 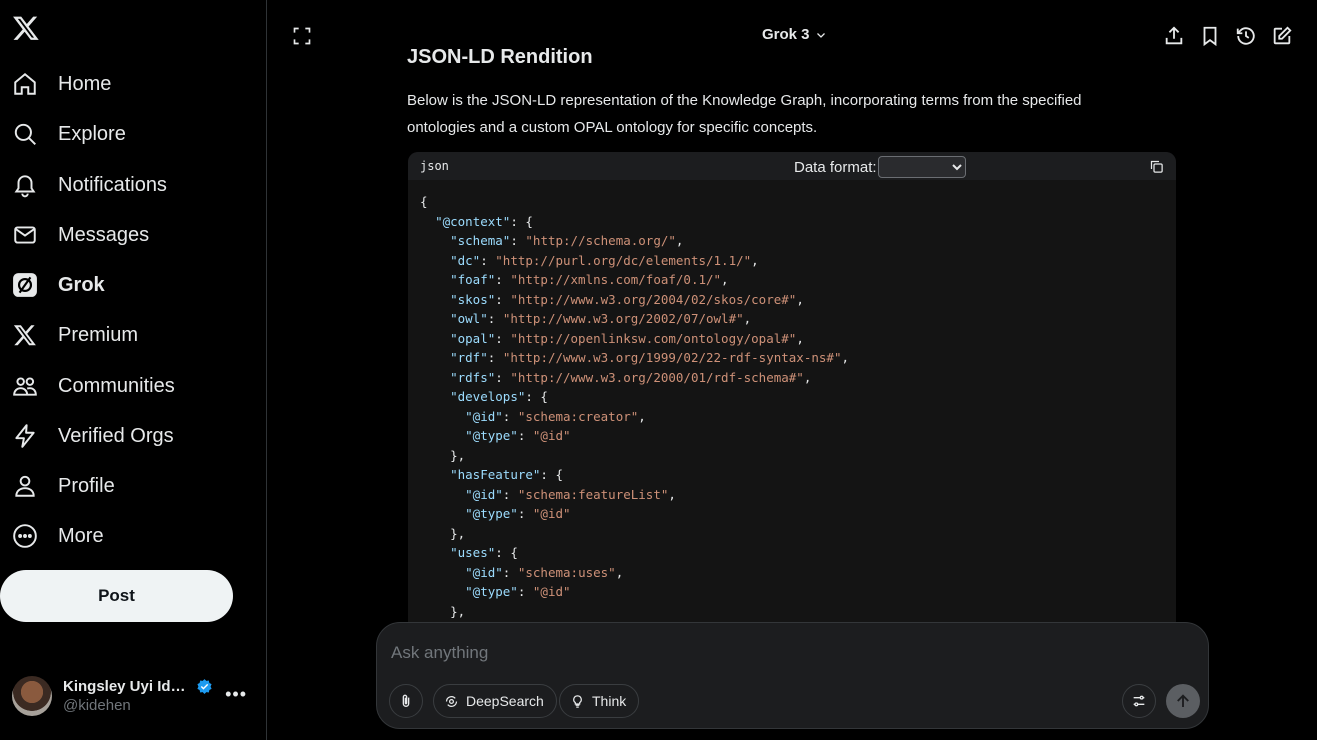 What do you see at coordinates (835, 167) in the screenshot?
I see `data-format-label: Data format:` at bounding box center [835, 167].